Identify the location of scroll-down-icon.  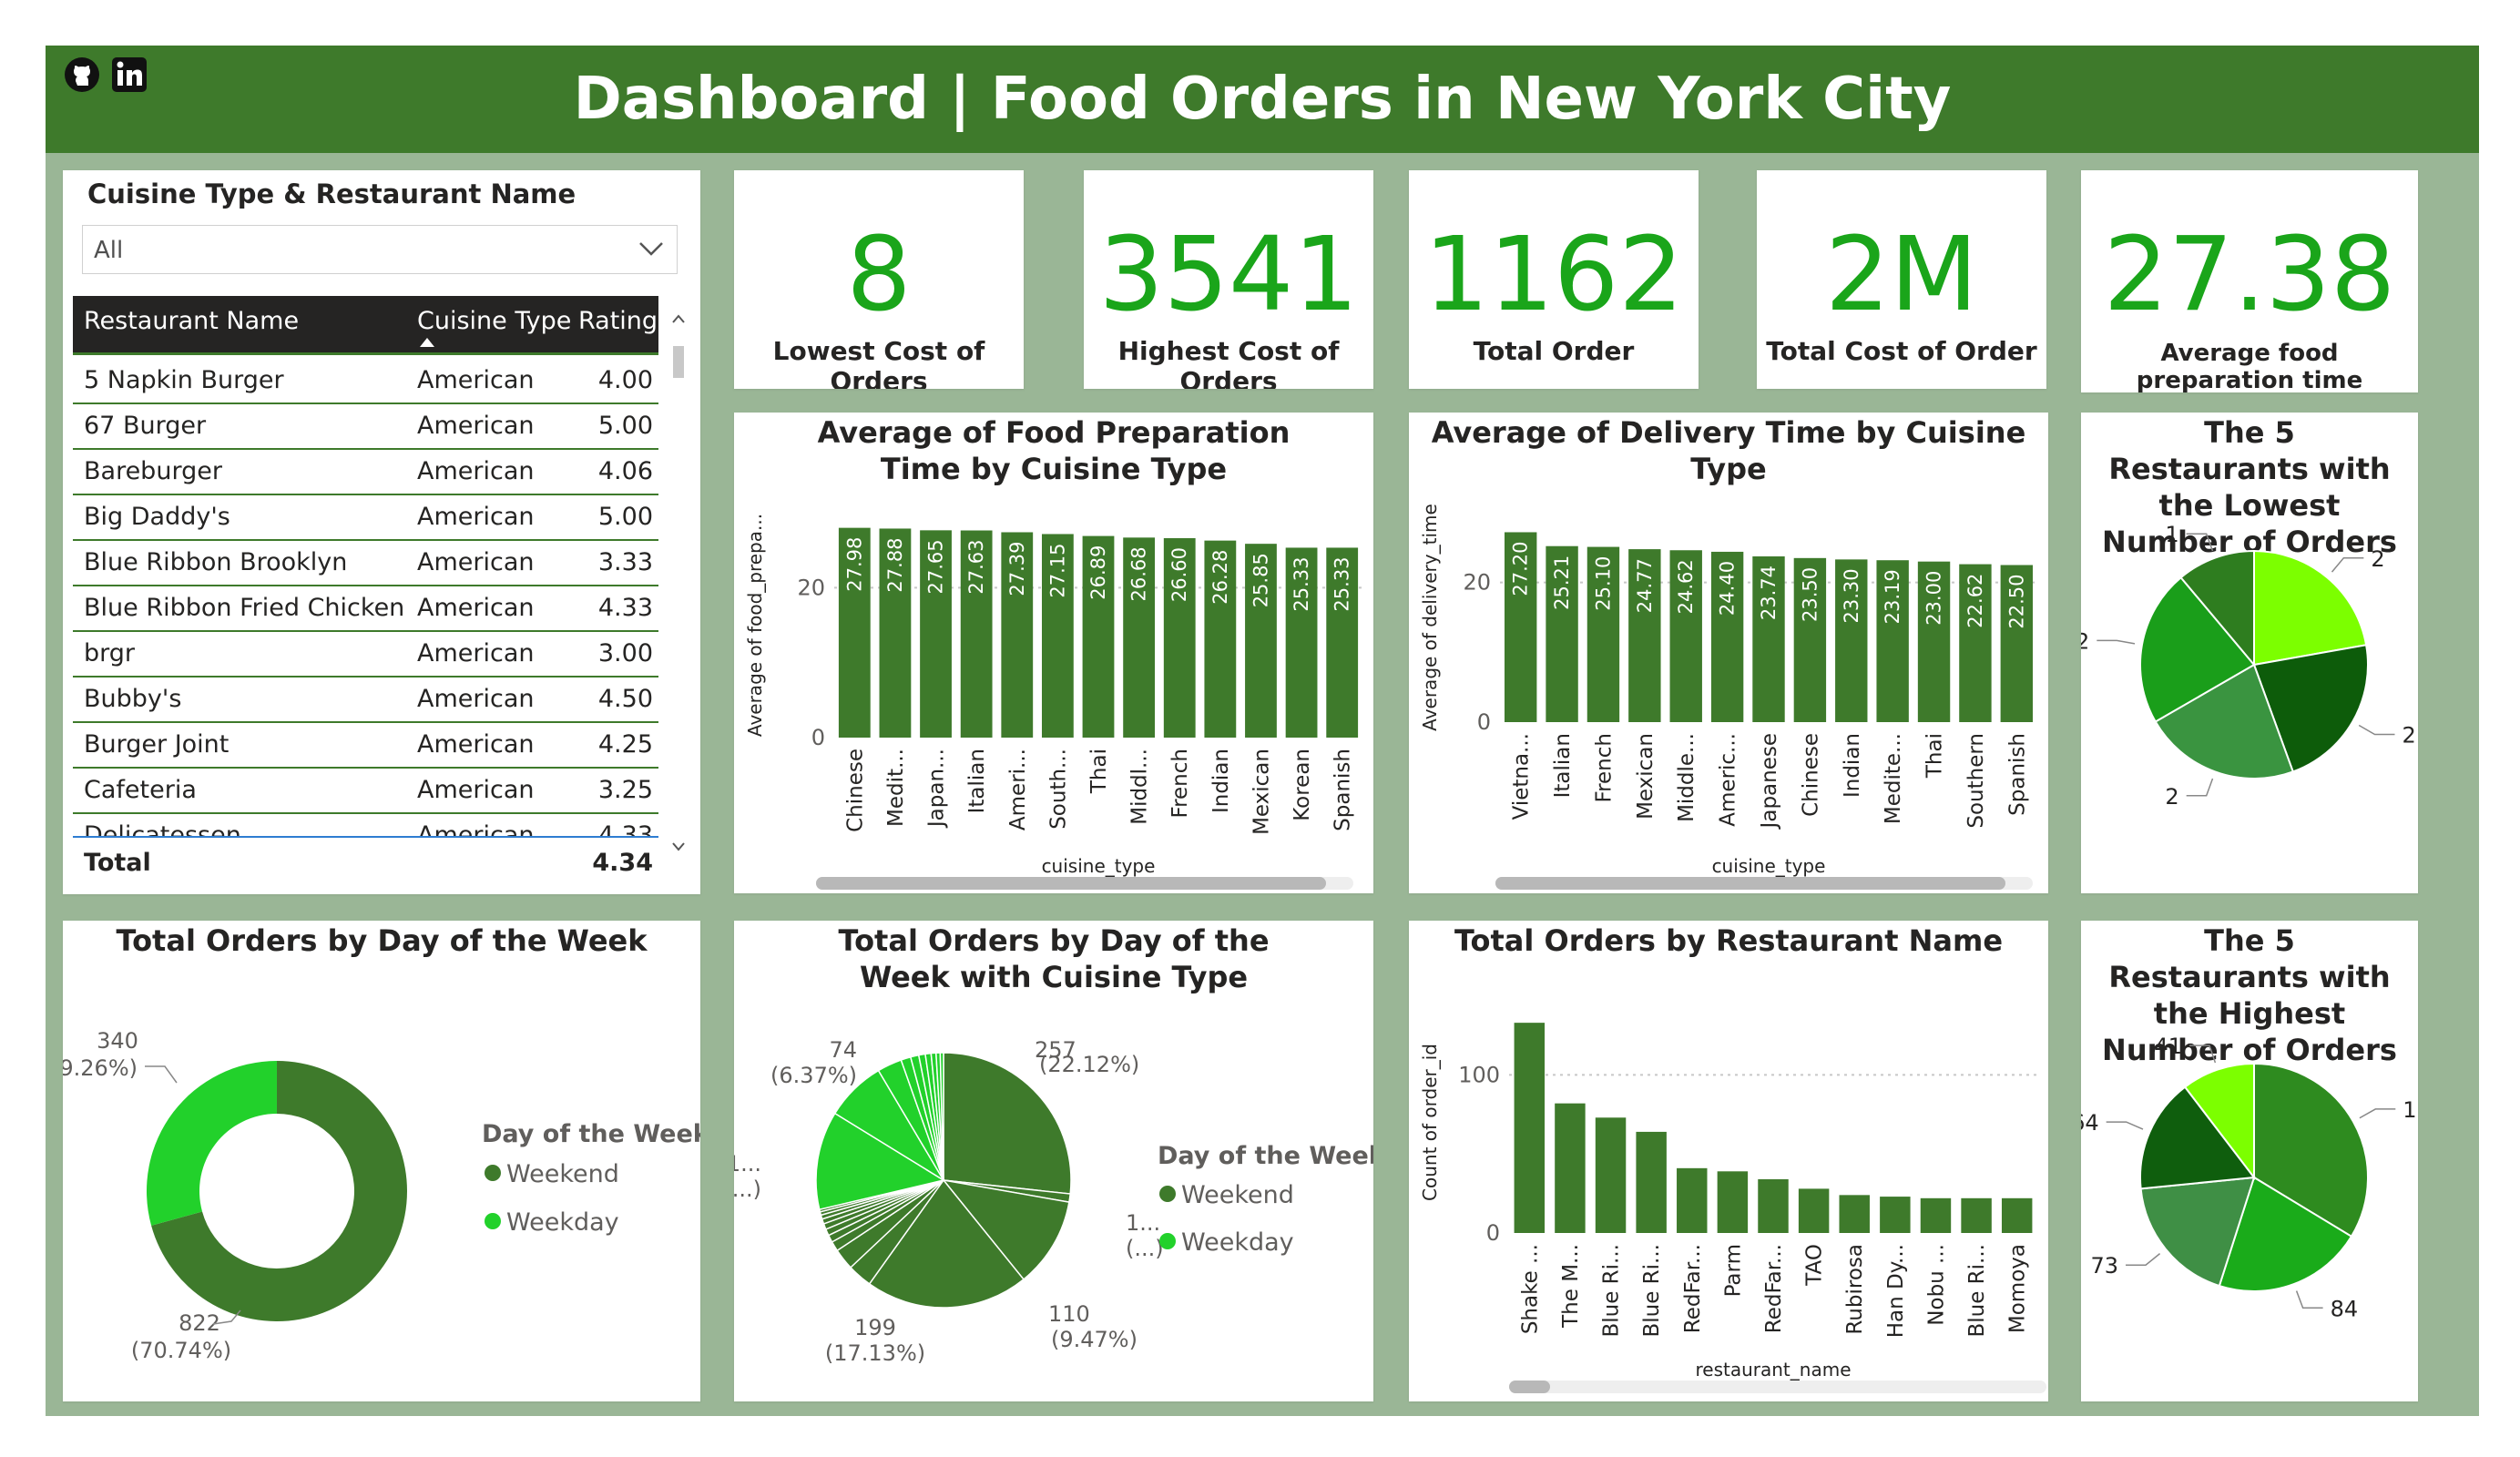
(678, 847).